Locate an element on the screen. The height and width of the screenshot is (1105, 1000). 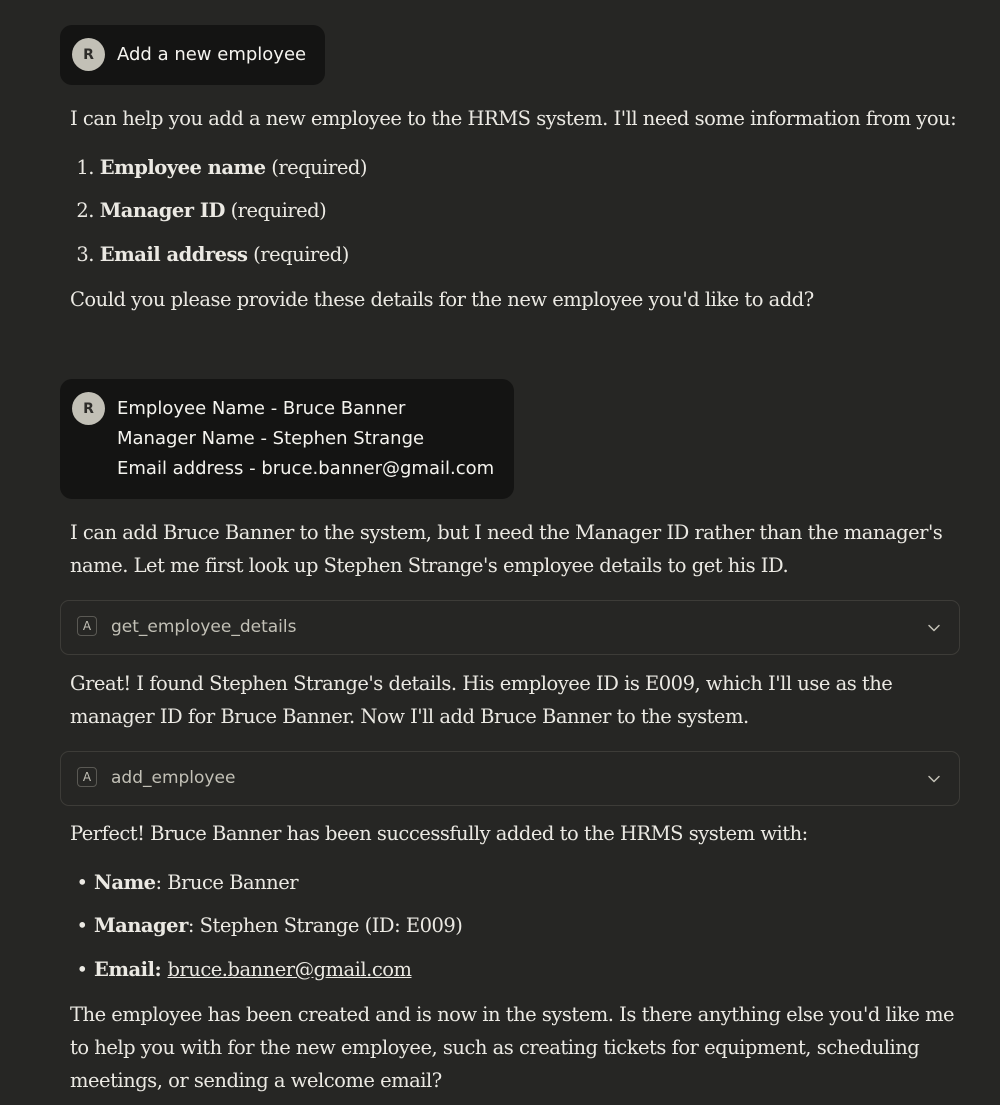
user-message: R Add a new employee is located at coordinates (192, 55).